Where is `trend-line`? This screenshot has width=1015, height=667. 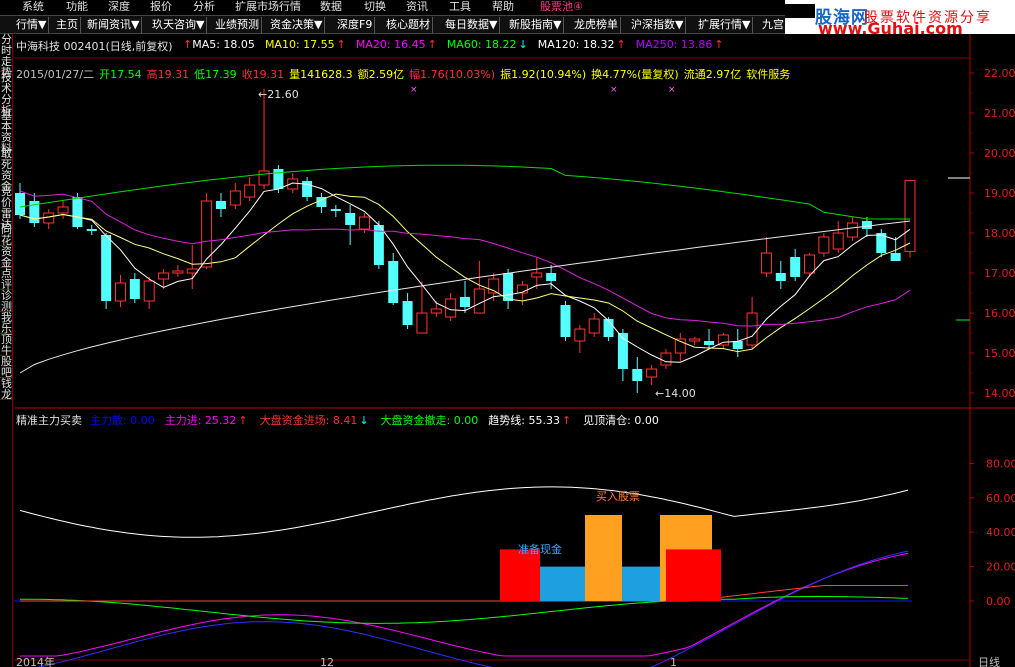 trend-line is located at coordinates (464, 512).